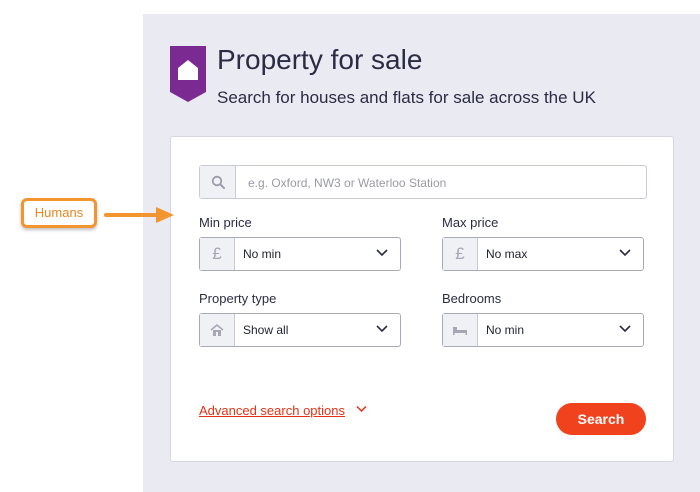 The height and width of the screenshot is (492, 700). What do you see at coordinates (272, 410) in the screenshot?
I see `advanced-search-link: Advanced search options` at bounding box center [272, 410].